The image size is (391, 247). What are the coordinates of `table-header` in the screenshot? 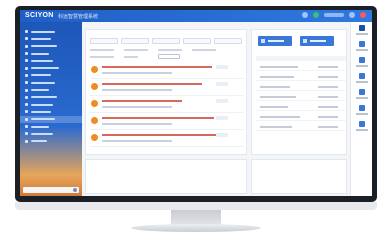 It's located at (301, 58).